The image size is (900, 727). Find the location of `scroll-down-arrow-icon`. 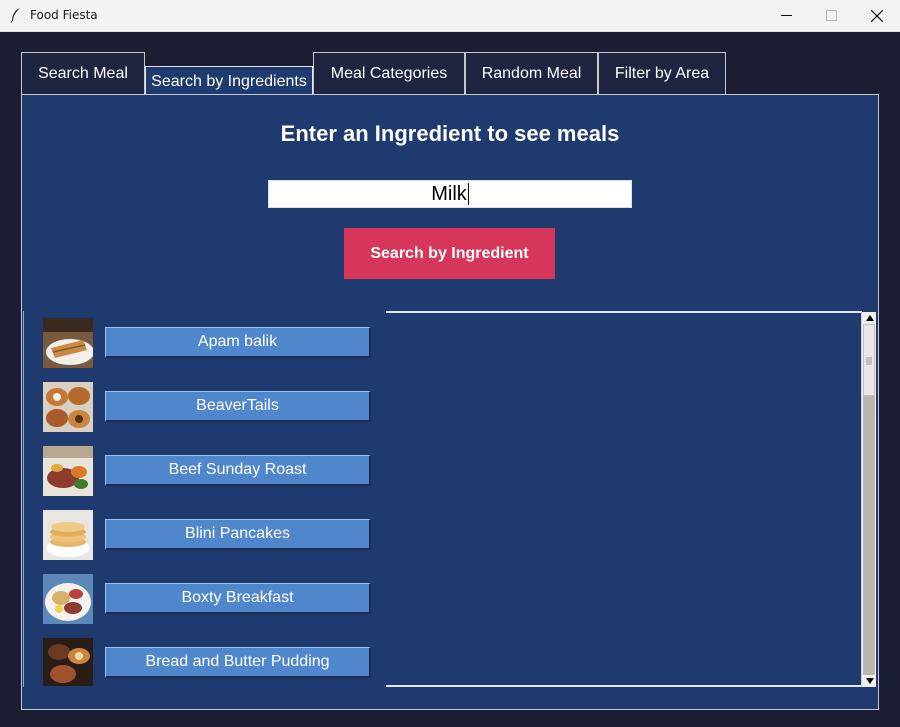

scroll-down-arrow-icon is located at coordinates (869, 681).